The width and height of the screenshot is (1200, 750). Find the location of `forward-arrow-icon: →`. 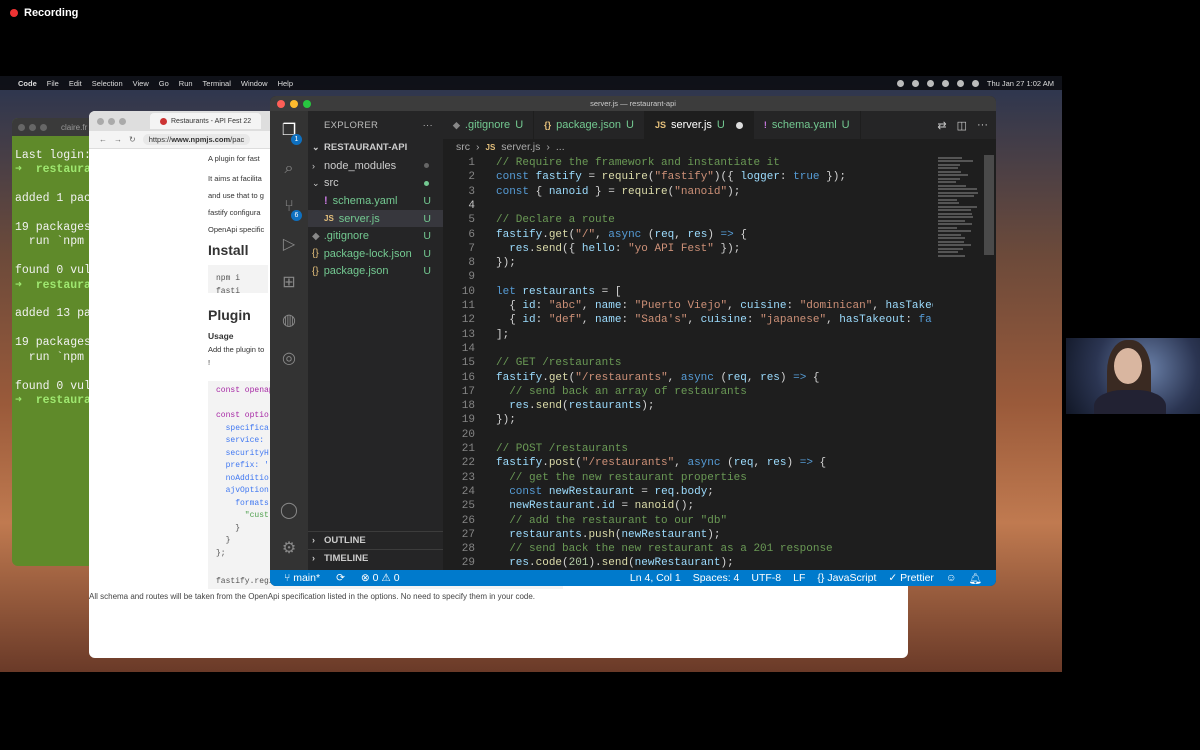

forward-arrow-icon: → is located at coordinates (118, 139).